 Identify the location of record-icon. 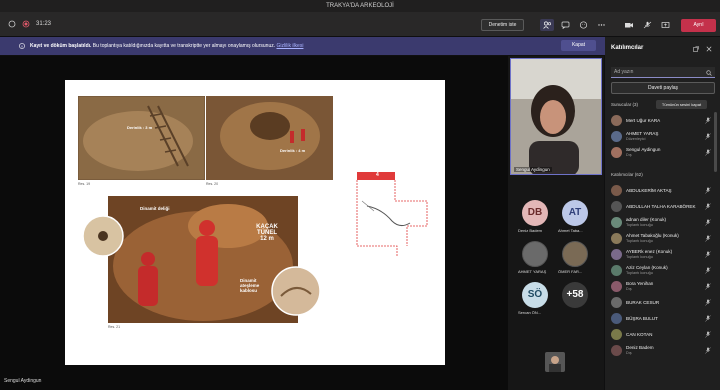
(26, 24).